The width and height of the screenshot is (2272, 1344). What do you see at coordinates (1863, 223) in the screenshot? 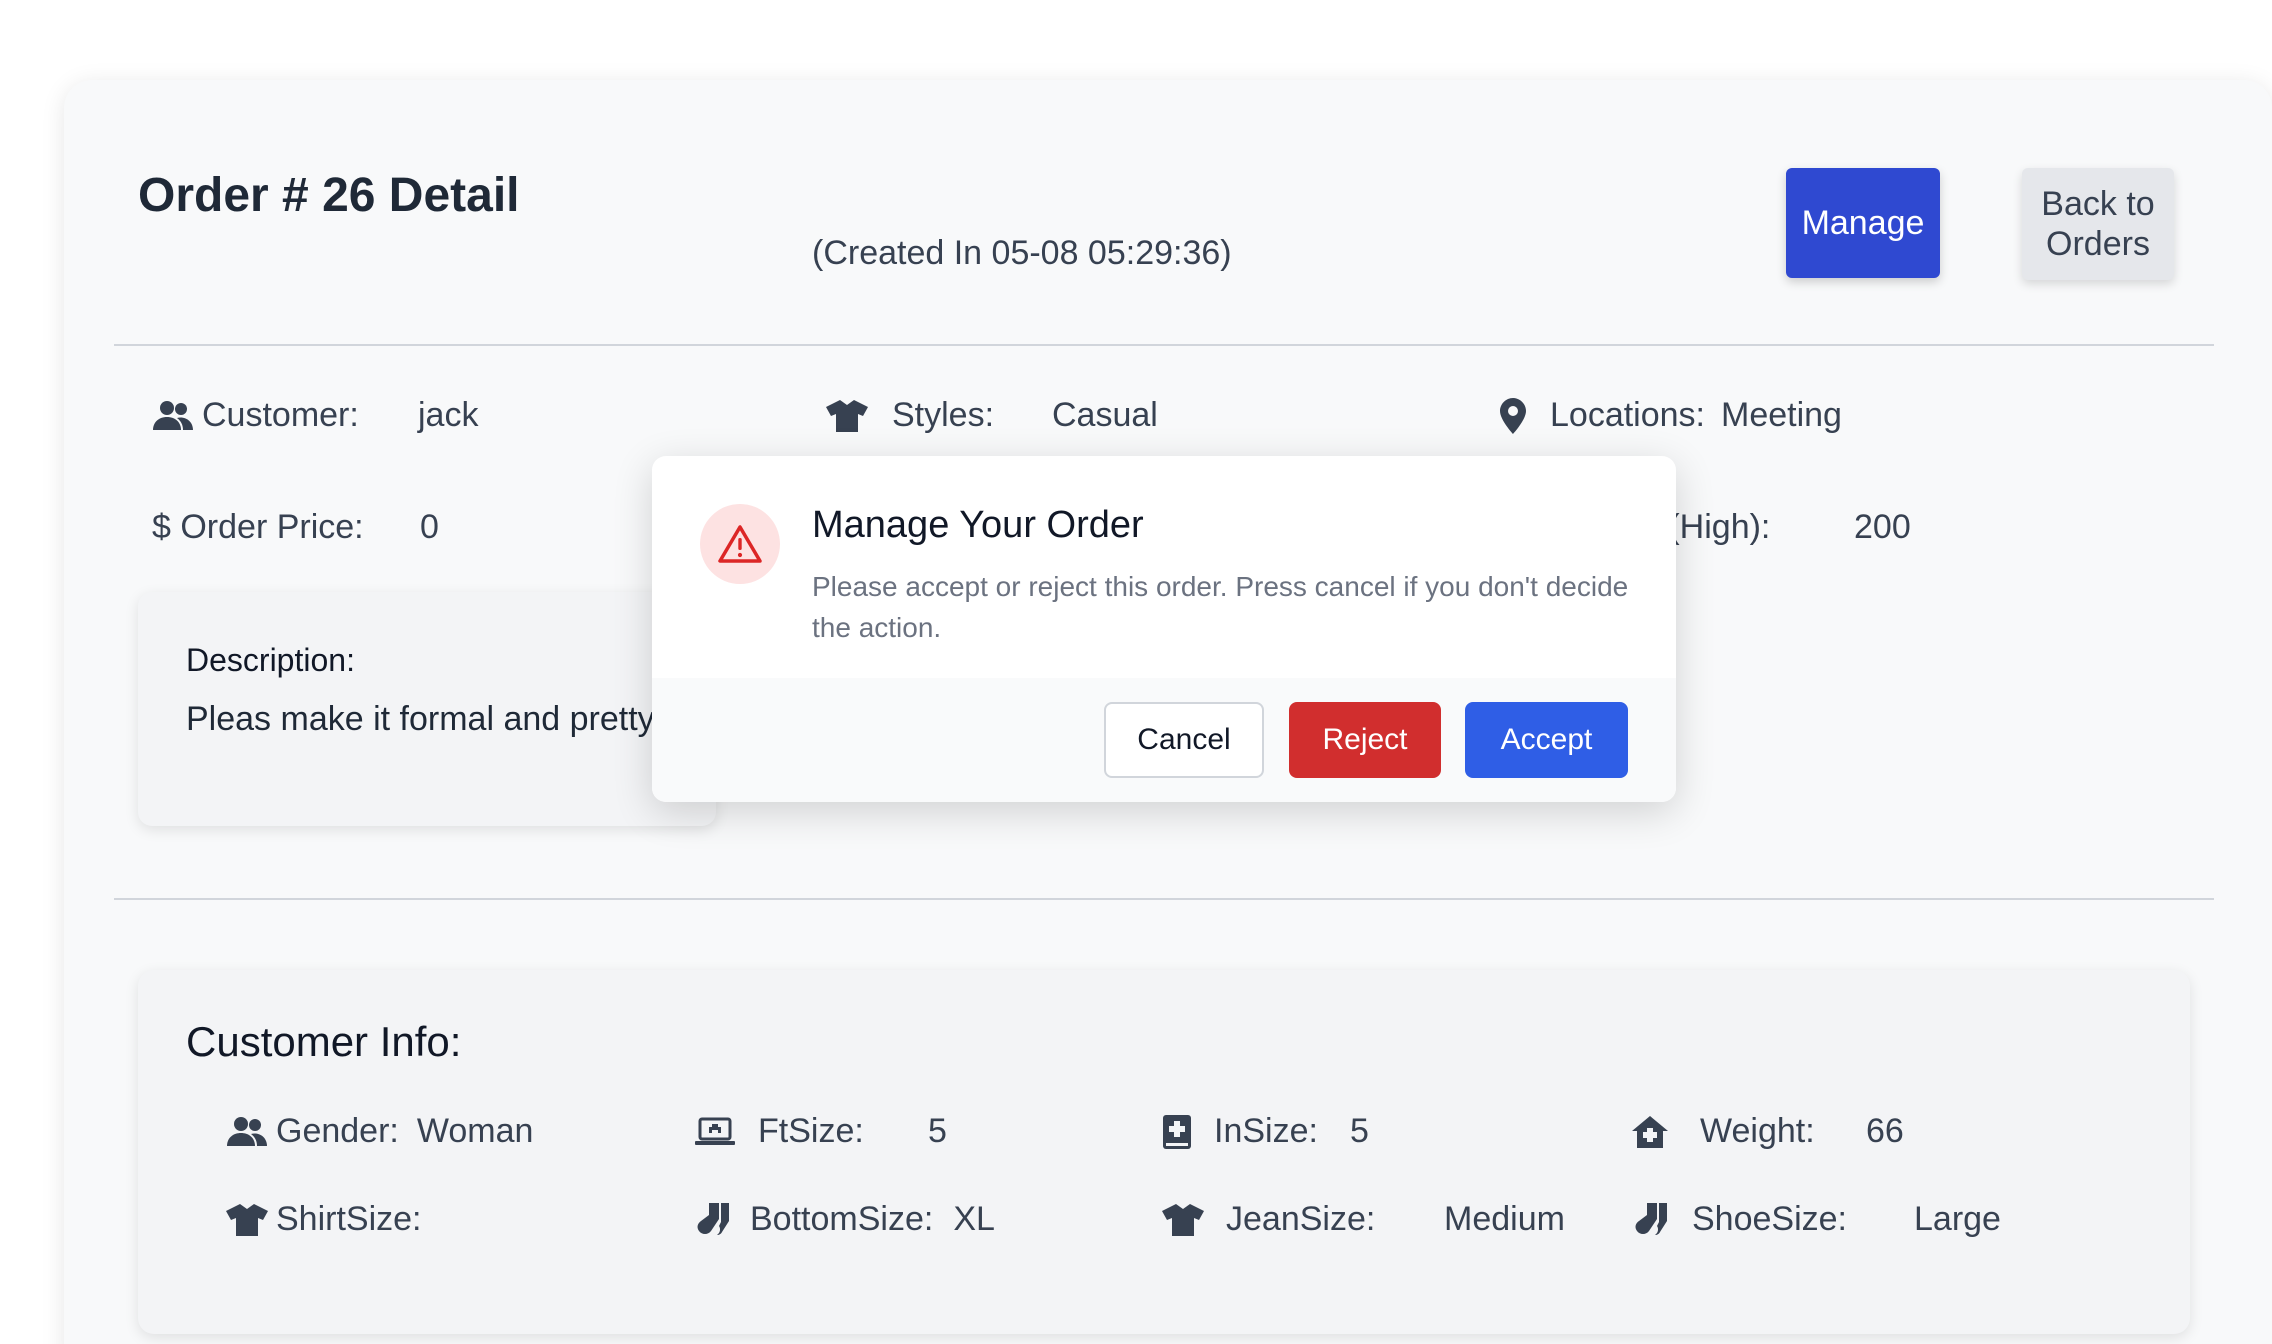
I see `manage-button: Manage` at bounding box center [1863, 223].